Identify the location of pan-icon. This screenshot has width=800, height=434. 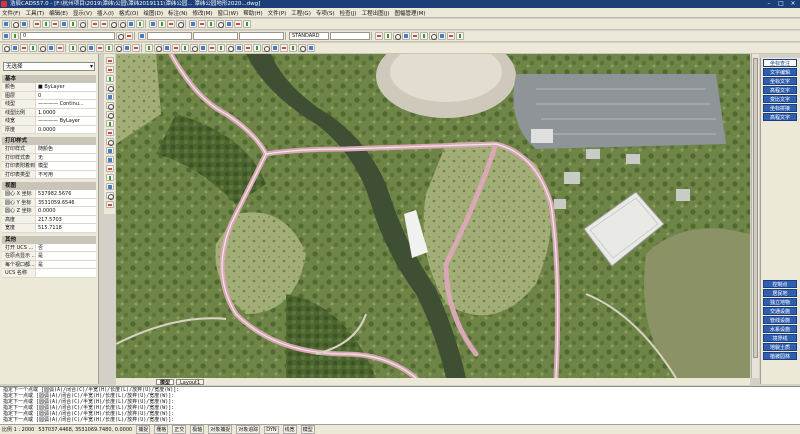
(113, 24).